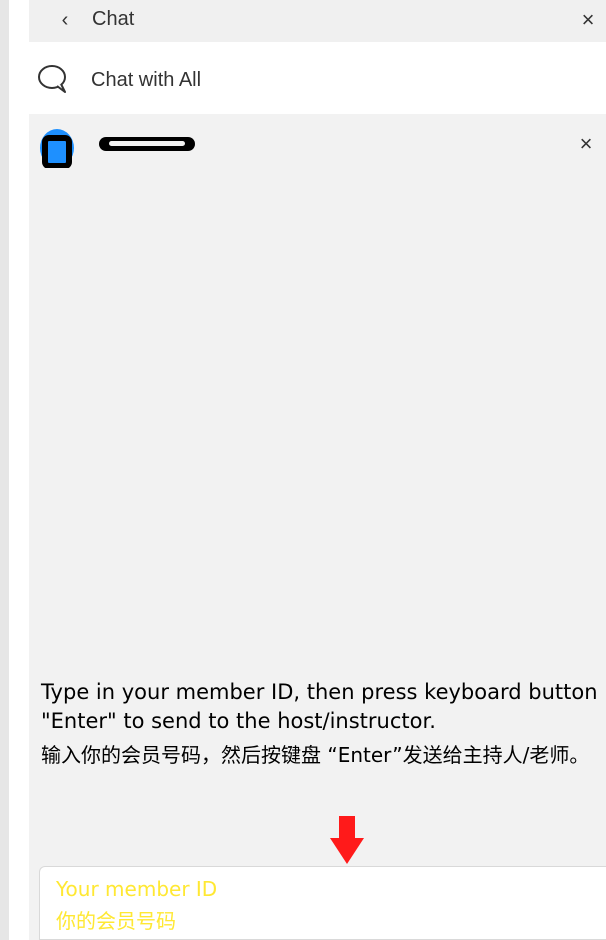 The width and height of the screenshot is (606, 940). I want to click on chat-header: ‹ Chat ×, so click(317, 21).